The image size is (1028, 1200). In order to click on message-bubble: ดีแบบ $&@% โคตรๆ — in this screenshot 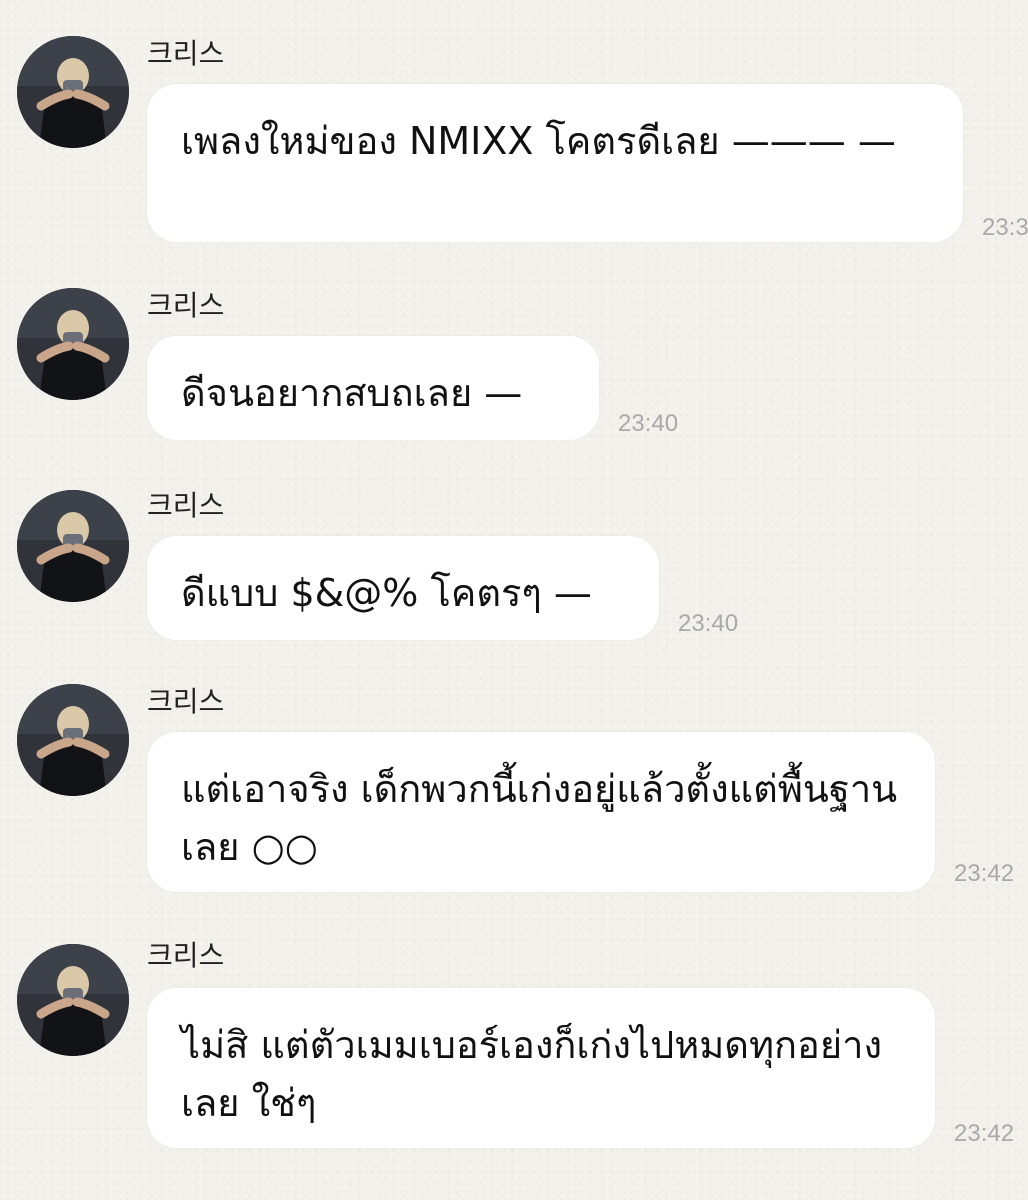, I will do `click(403, 588)`.